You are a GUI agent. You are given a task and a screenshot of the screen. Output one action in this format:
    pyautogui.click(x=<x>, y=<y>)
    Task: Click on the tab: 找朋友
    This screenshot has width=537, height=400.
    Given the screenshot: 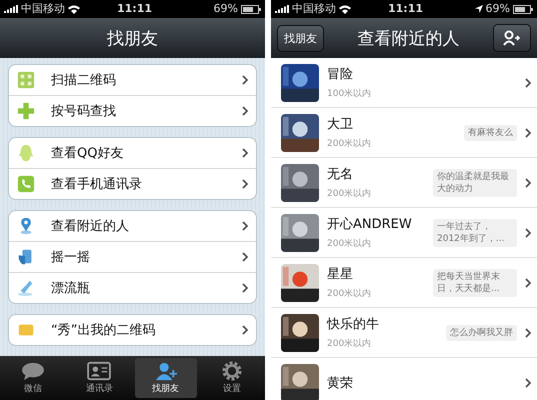 What is the action you would take?
    pyautogui.click(x=165, y=378)
    